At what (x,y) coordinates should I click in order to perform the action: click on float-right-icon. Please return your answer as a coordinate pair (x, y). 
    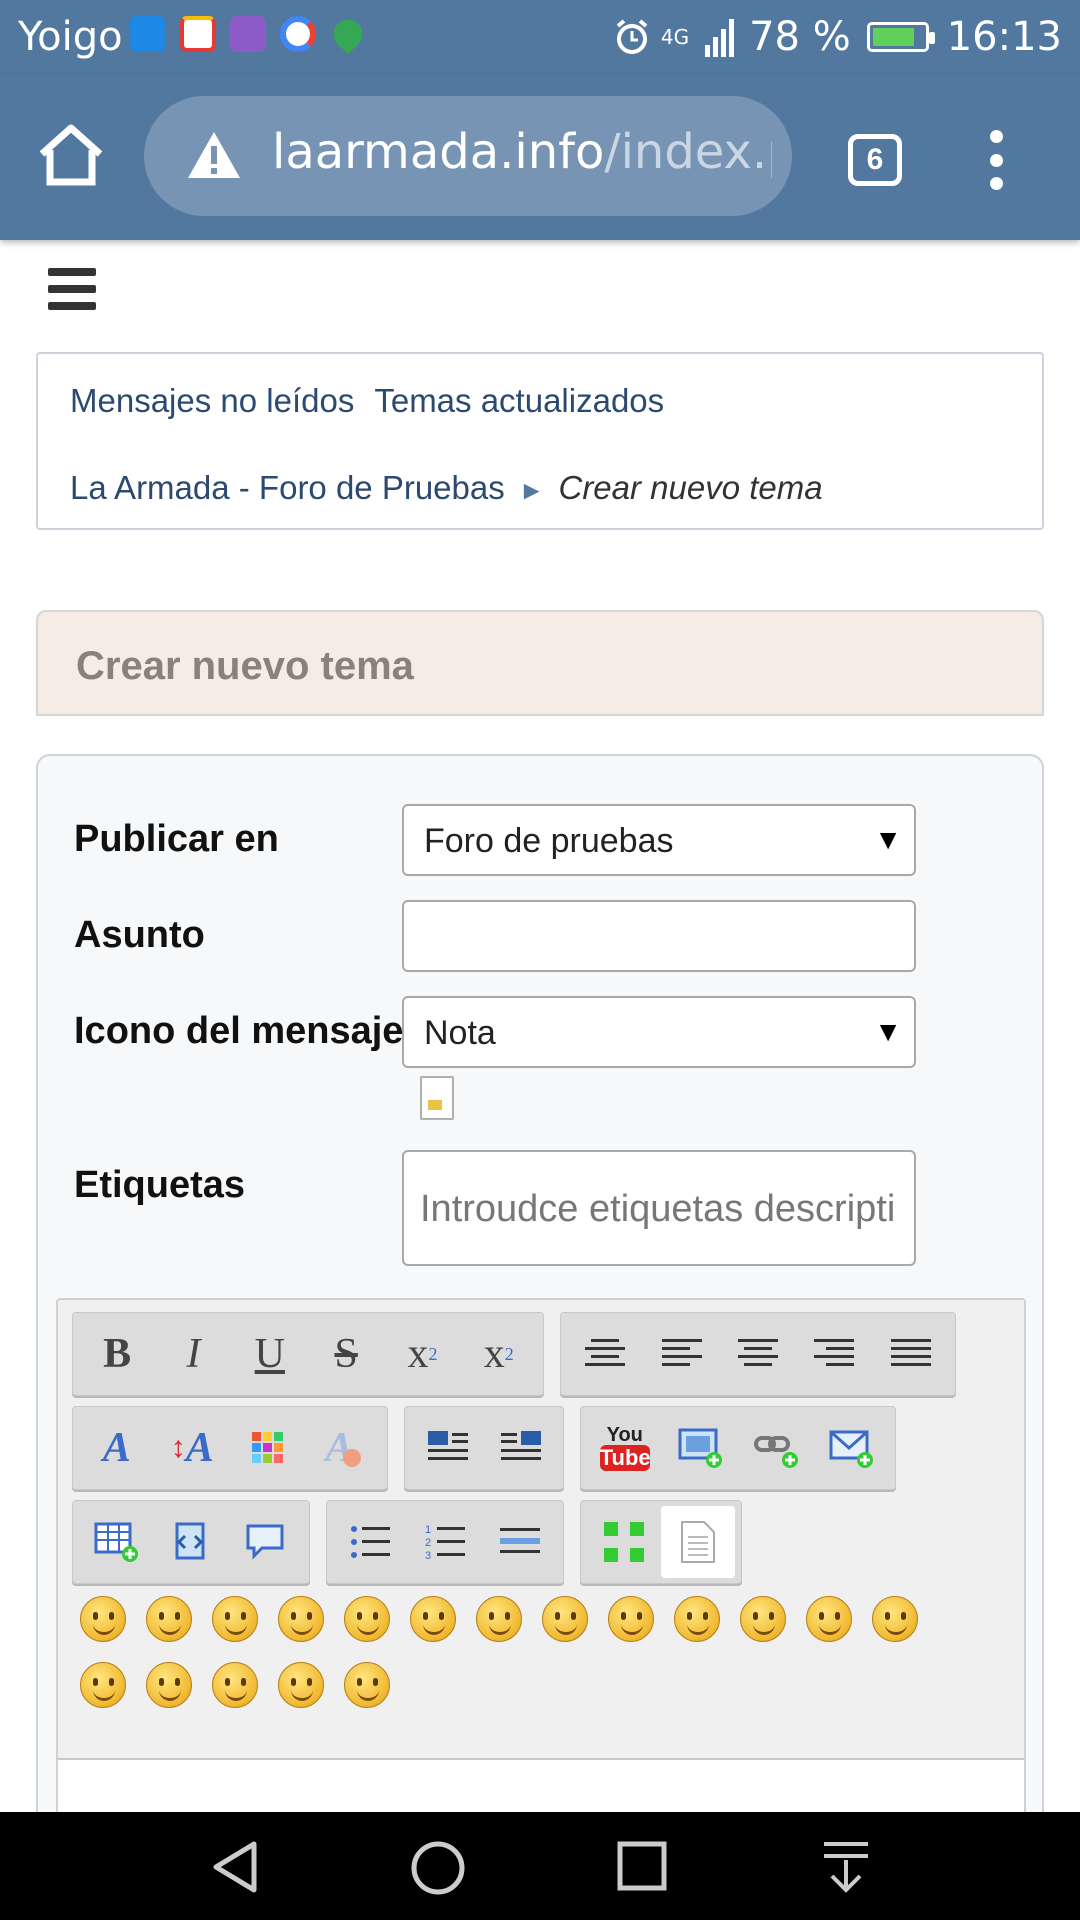
    Looking at the image, I should click on (520, 1448).